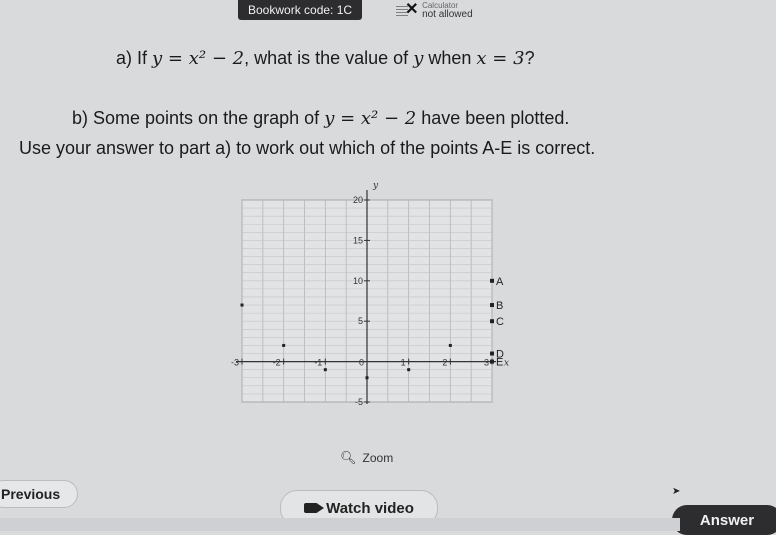  I want to click on answer-label: Answer, so click(727, 520).